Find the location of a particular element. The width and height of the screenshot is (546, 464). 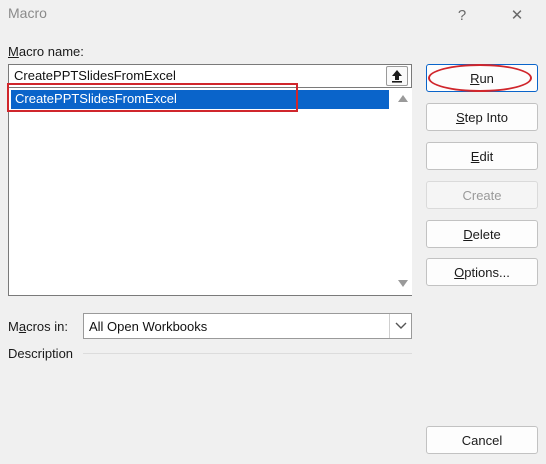

delete-button: Delete is located at coordinates (482, 234).